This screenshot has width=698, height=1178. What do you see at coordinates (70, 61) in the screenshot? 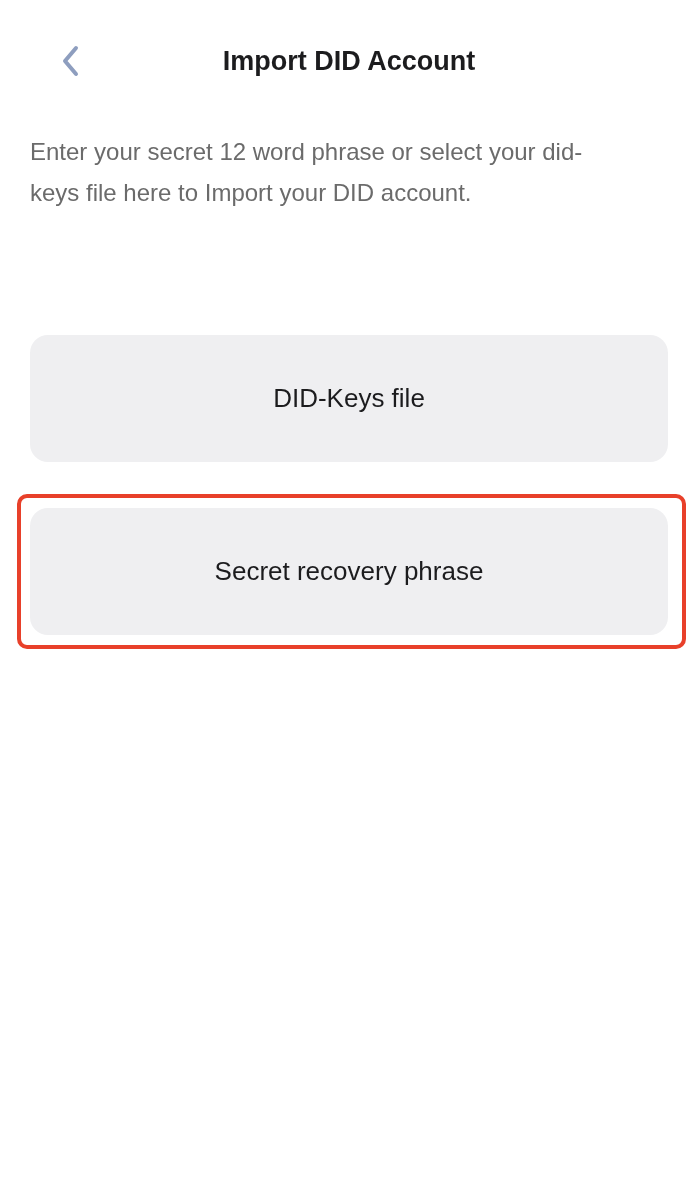
I see `back-chevron-icon` at bounding box center [70, 61].